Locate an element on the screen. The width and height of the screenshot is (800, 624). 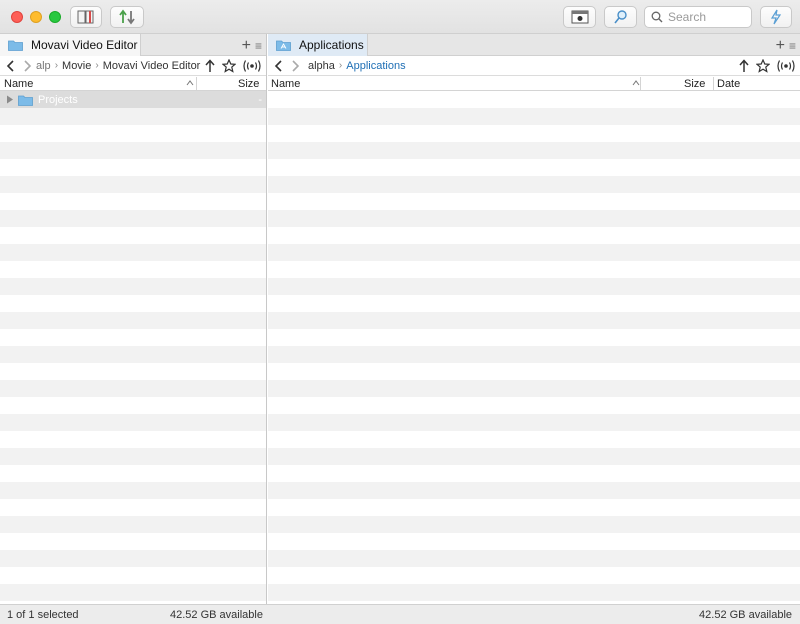
find-icon is located at coordinates (620, 17).